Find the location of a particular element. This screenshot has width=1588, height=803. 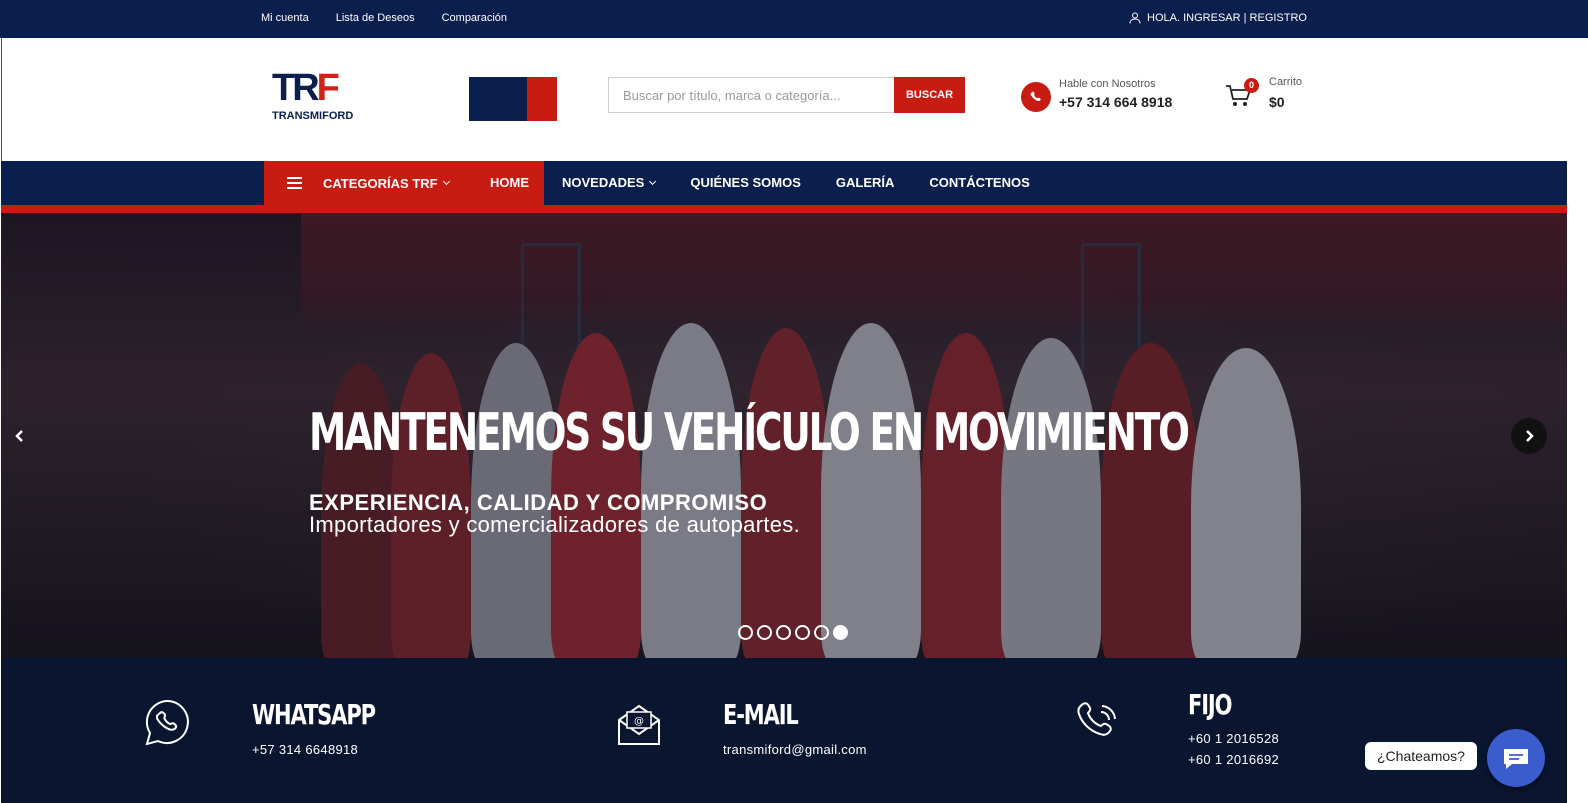

fijo-number-1: +60 1 2016528 is located at coordinates (1233, 738).